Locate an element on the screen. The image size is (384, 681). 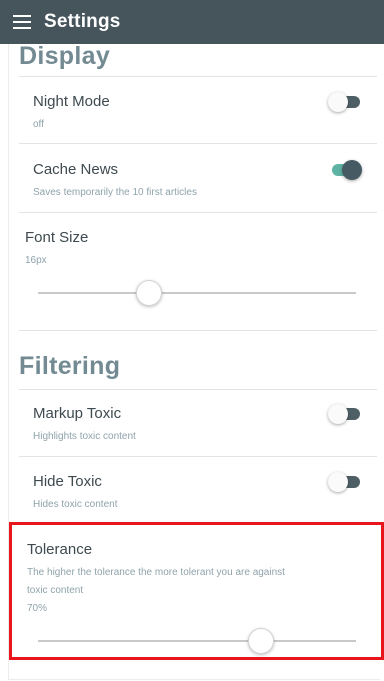
hide-toxic-label: Hide Toxic is located at coordinates (67, 481).